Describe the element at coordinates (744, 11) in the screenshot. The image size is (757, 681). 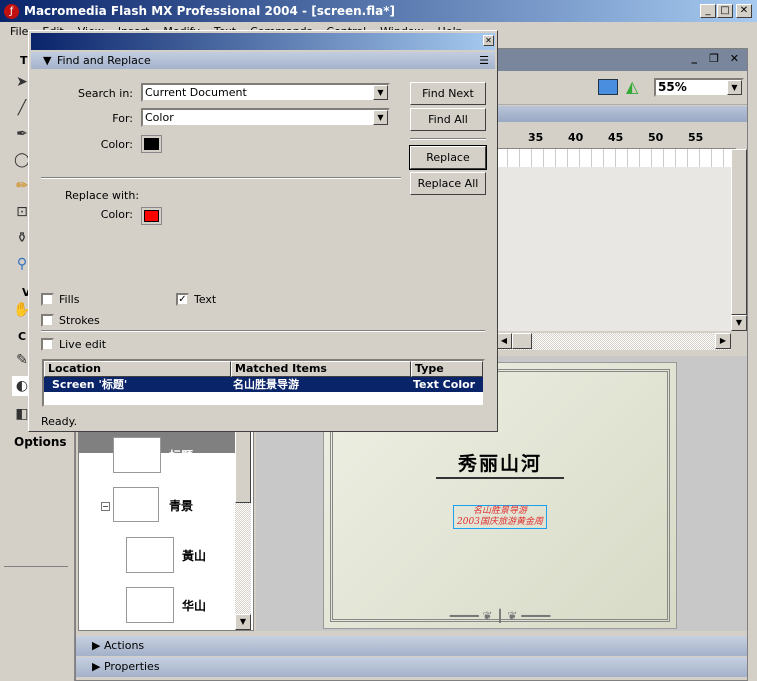
I see `close-button: ✕` at that location.